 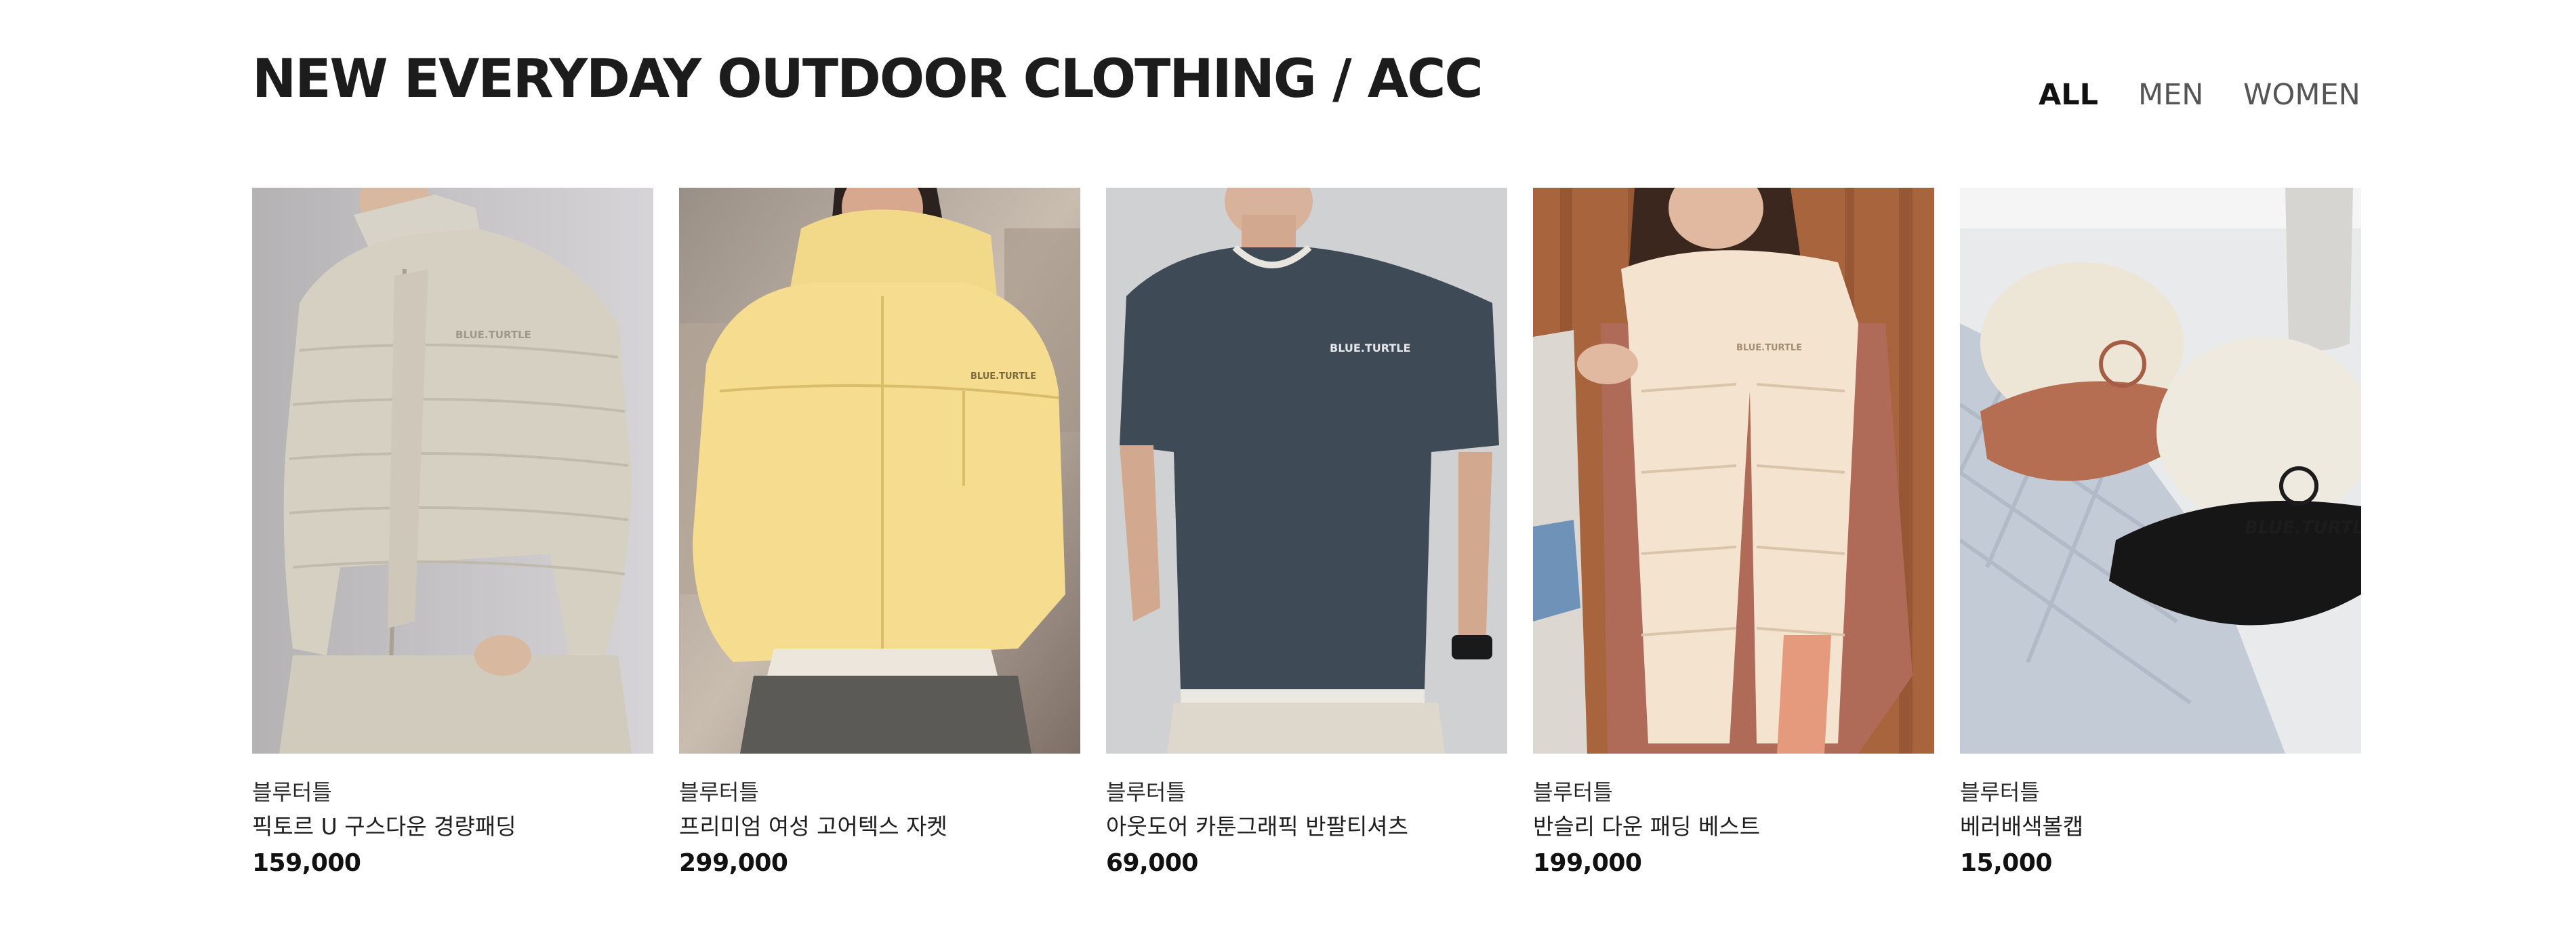 I want to click on product-card: BLUE.TURTLE 블루터틀 반슬리 다운 패딩 베스트 199,000, so click(x=1734, y=543).